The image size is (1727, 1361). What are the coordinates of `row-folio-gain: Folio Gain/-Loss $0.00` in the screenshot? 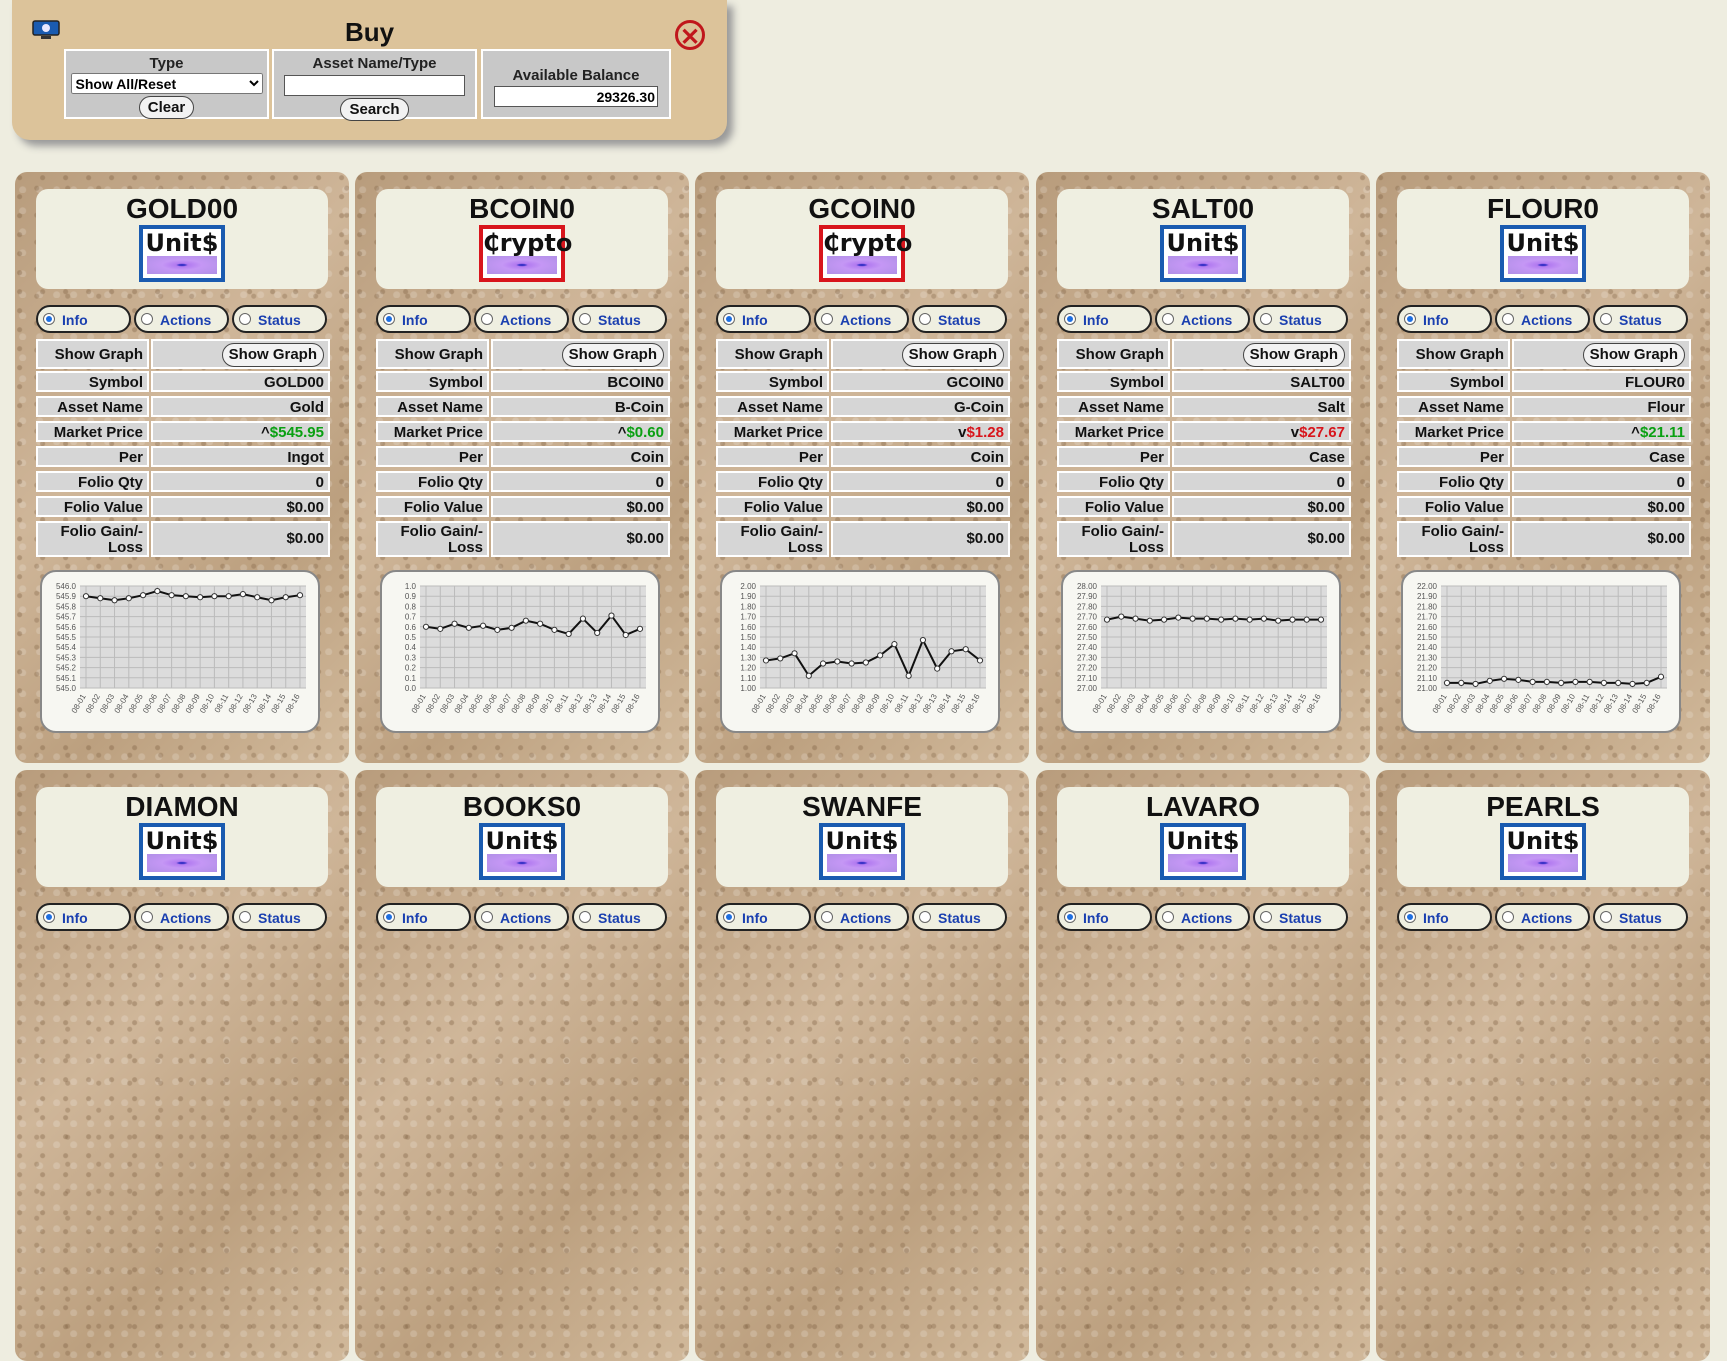 It's located at (1544, 539).